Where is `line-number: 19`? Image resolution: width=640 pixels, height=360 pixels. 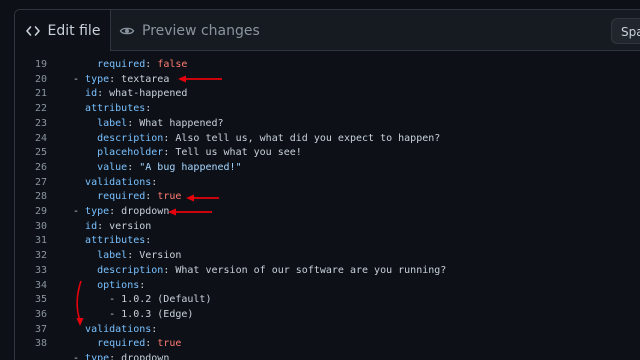
line-number: 19 is located at coordinates (41, 64).